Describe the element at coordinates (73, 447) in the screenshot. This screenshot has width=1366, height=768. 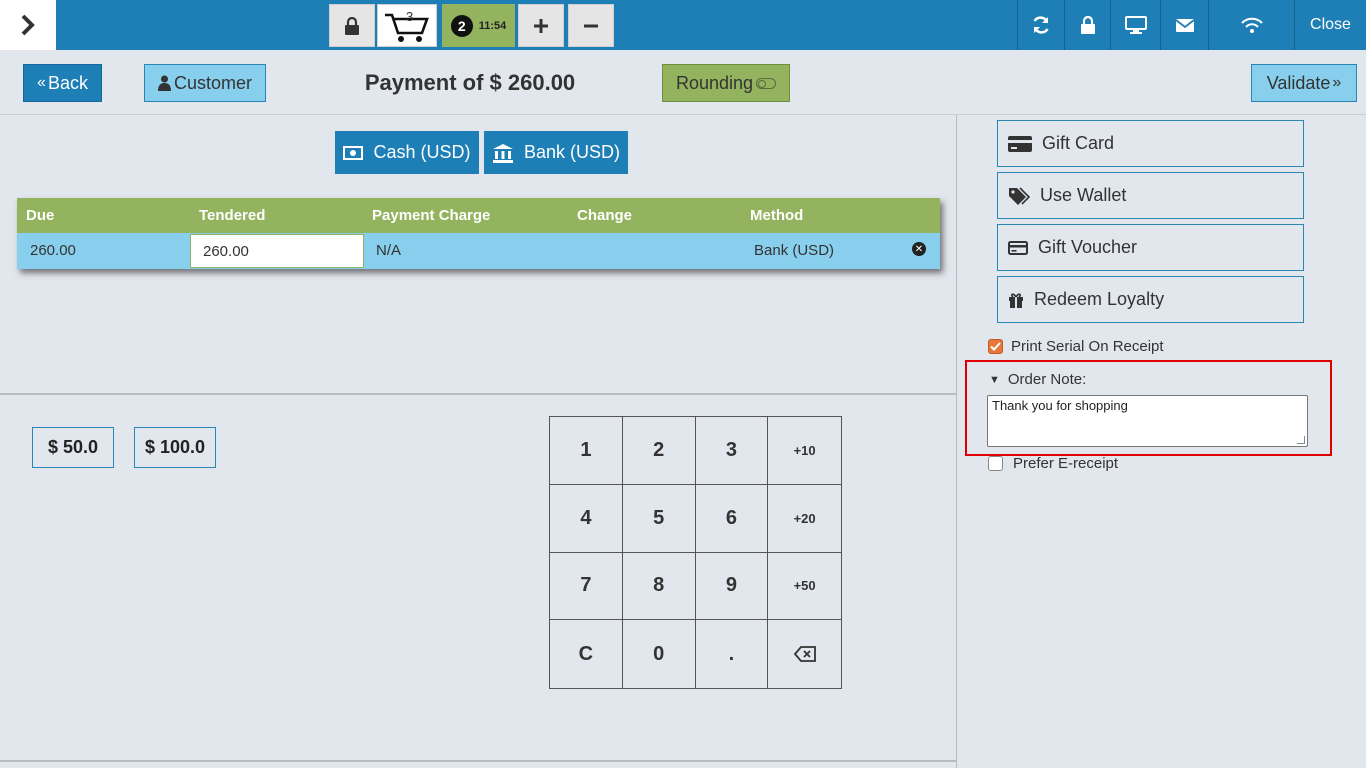
I see `quick-amount-50-button: $ 50.0` at that location.